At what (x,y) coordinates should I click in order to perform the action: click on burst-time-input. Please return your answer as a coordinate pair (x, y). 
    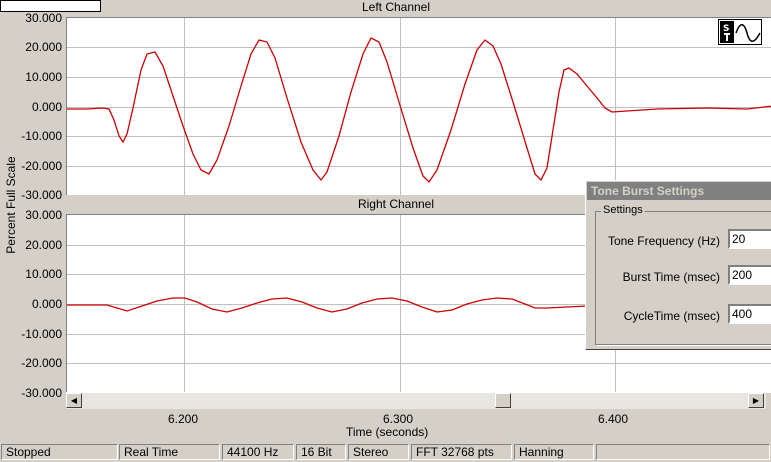
    Looking at the image, I should click on (749, 275).